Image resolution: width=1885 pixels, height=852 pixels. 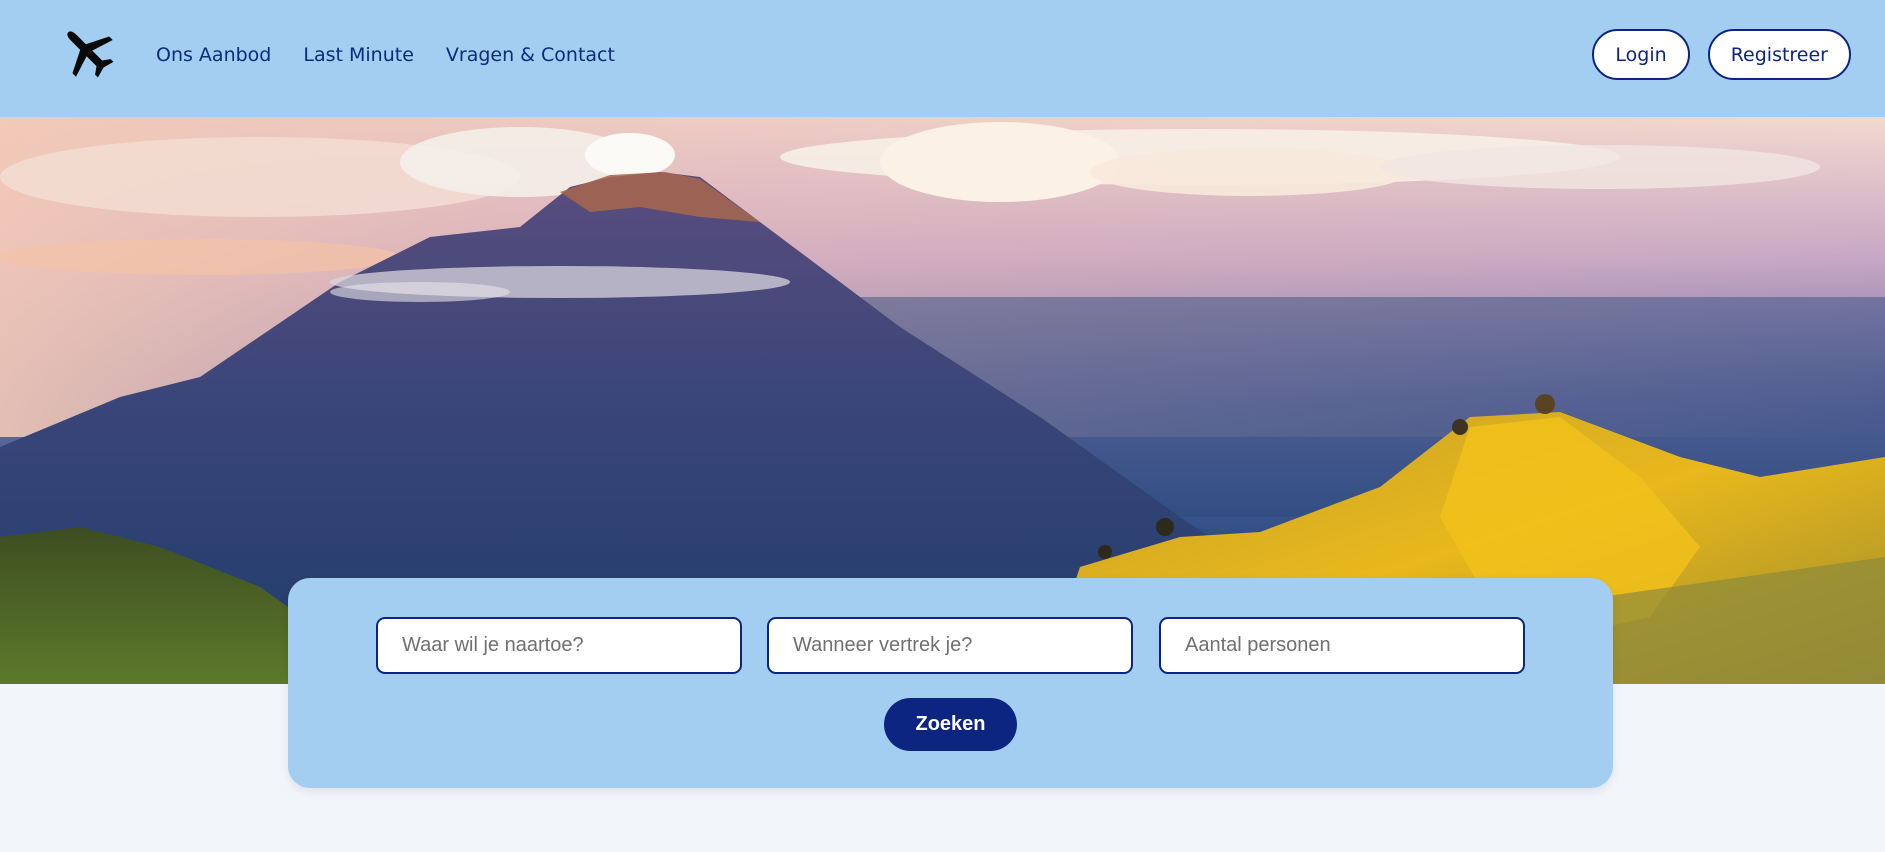 What do you see at coordinates (950, 724) in the screenshot?
I see `search-button: Zoeken` at bounding box center [950, 724].